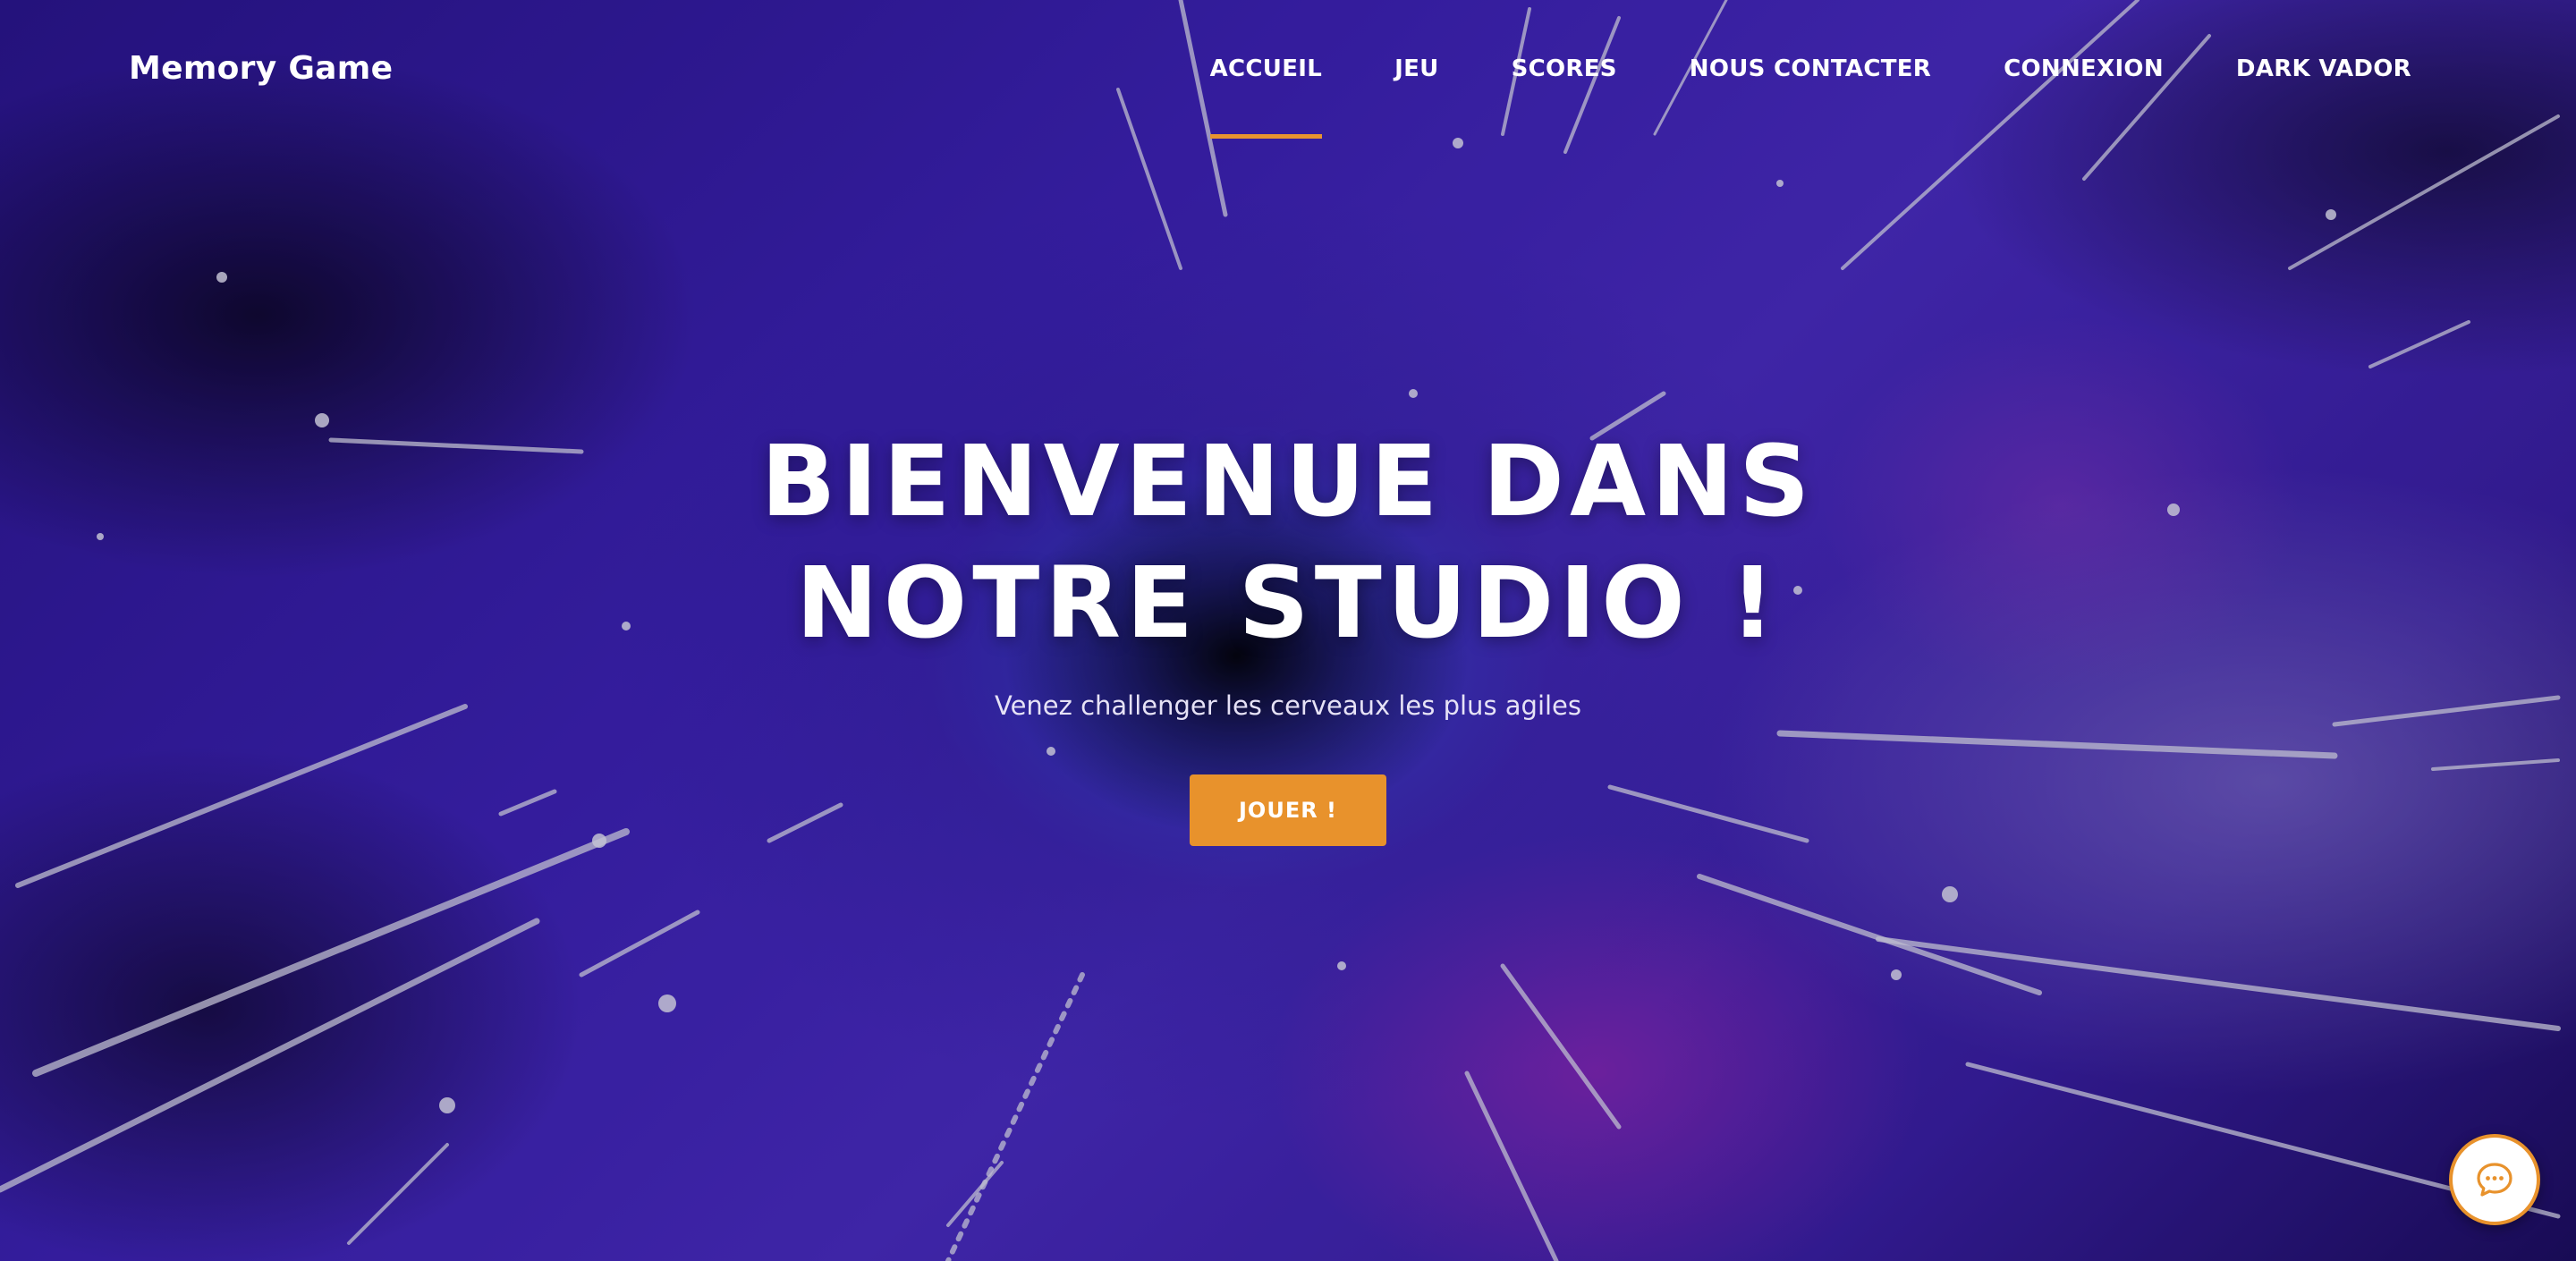 Image resolution: width=2576 pixels, height=1261 pixels. I want to click on chat-widget-button, so click(2494, 1179).